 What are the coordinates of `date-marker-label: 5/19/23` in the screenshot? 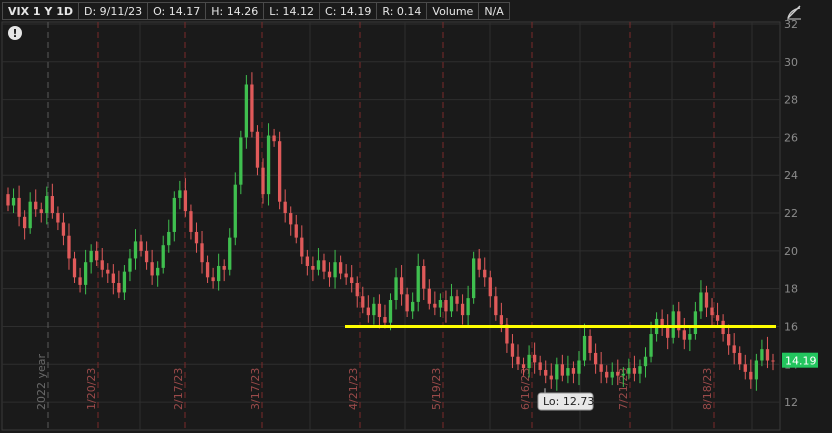 It's located at (436, 389).